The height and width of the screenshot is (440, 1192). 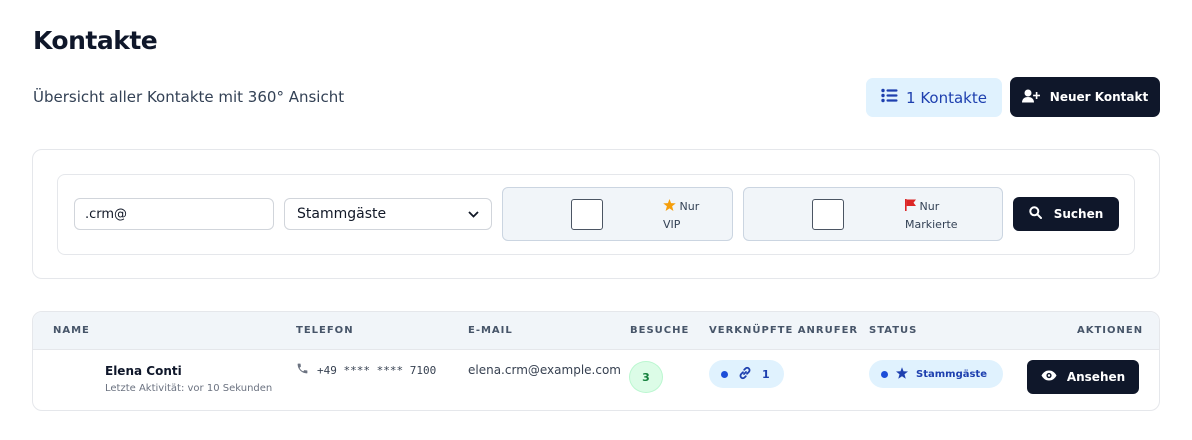 What do you see at coordinates (1096, 377) in the screenshot?
I see `view-button-label: Ansehen` at bounding box center [1096, 377].